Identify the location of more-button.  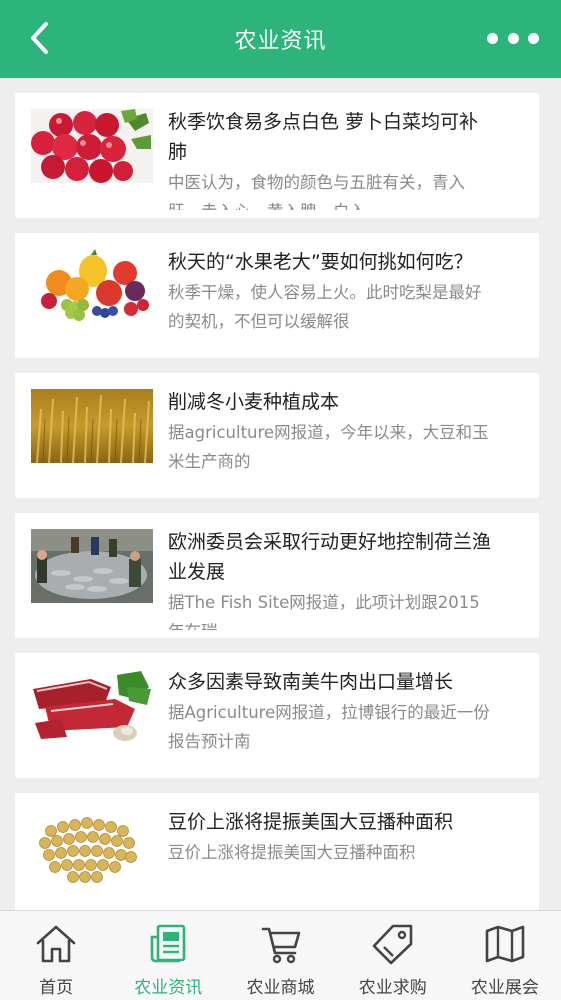
(513, 38).